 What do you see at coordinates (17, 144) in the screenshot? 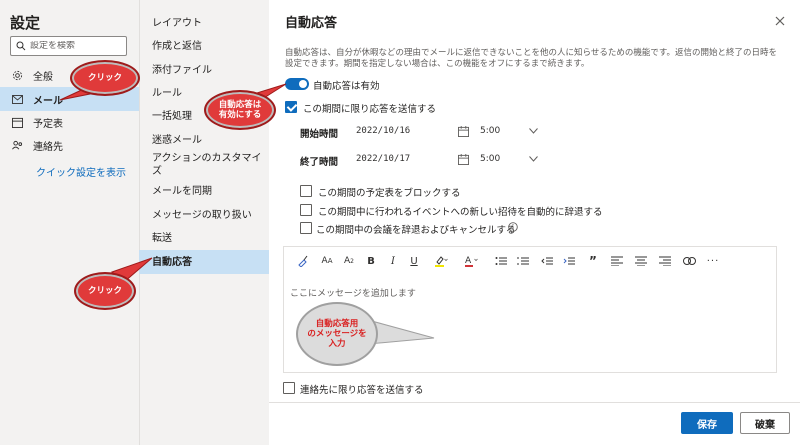
I see `people-icon` at bounding box center [17, 144].